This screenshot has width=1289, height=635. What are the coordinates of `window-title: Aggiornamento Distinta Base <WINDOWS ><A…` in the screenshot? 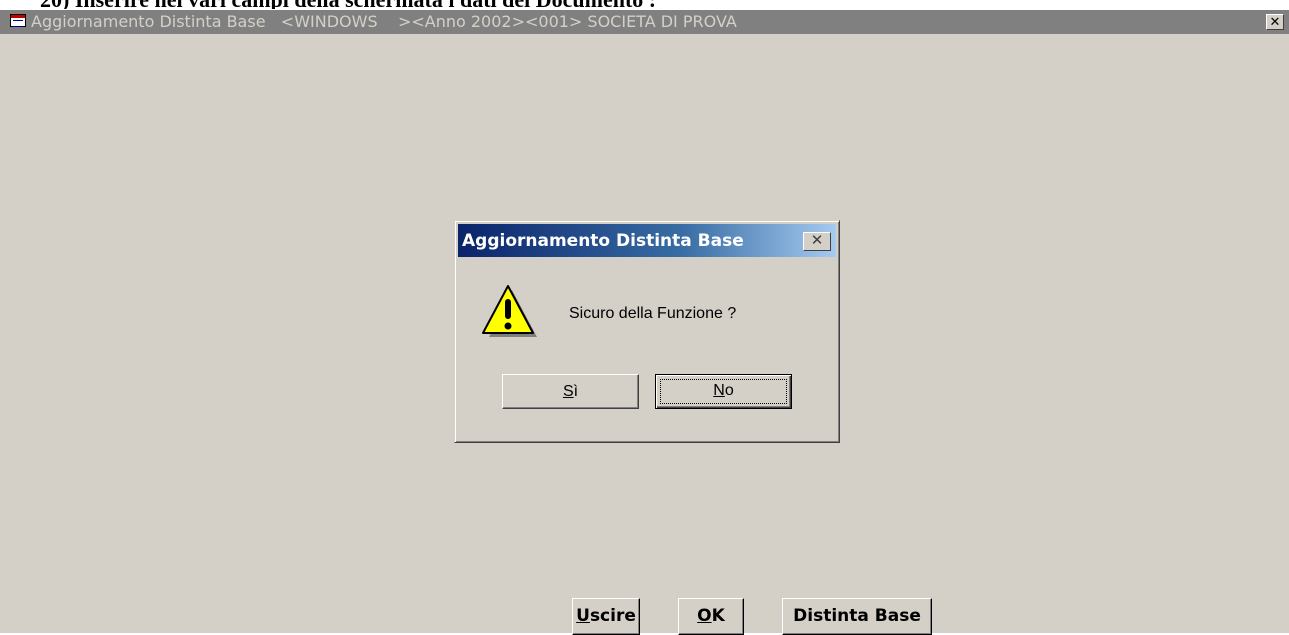 It's located at (384, 21).